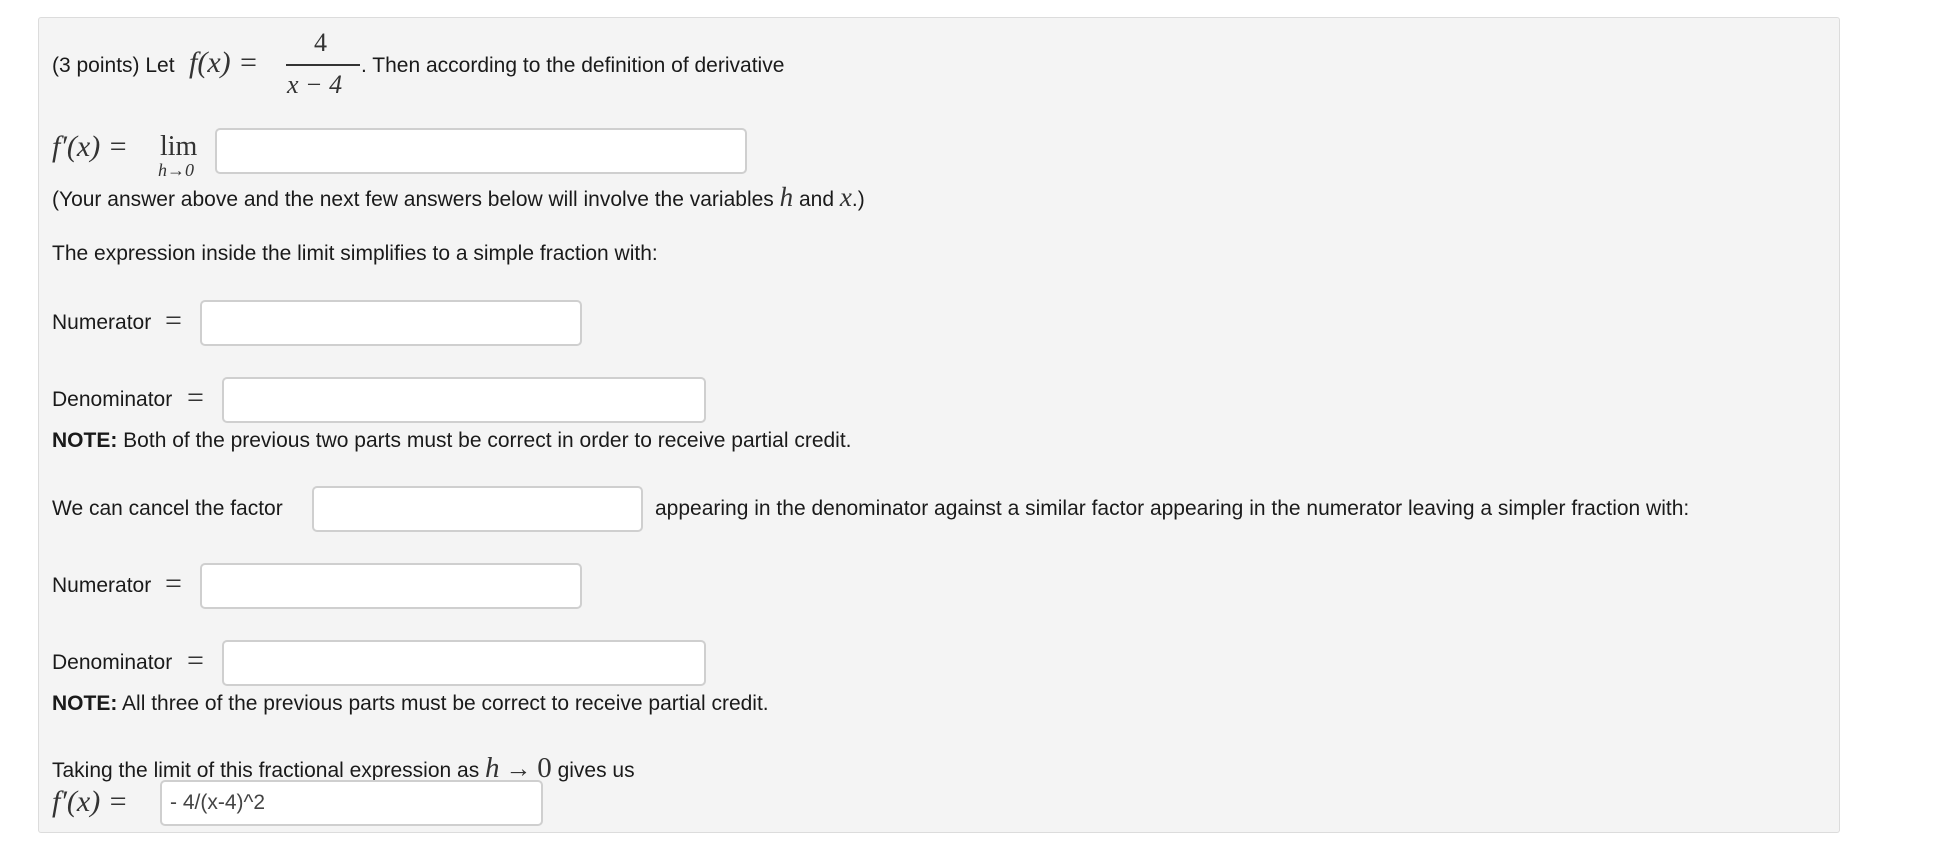  I want to click on lim-label: lim, so click(179, 146).